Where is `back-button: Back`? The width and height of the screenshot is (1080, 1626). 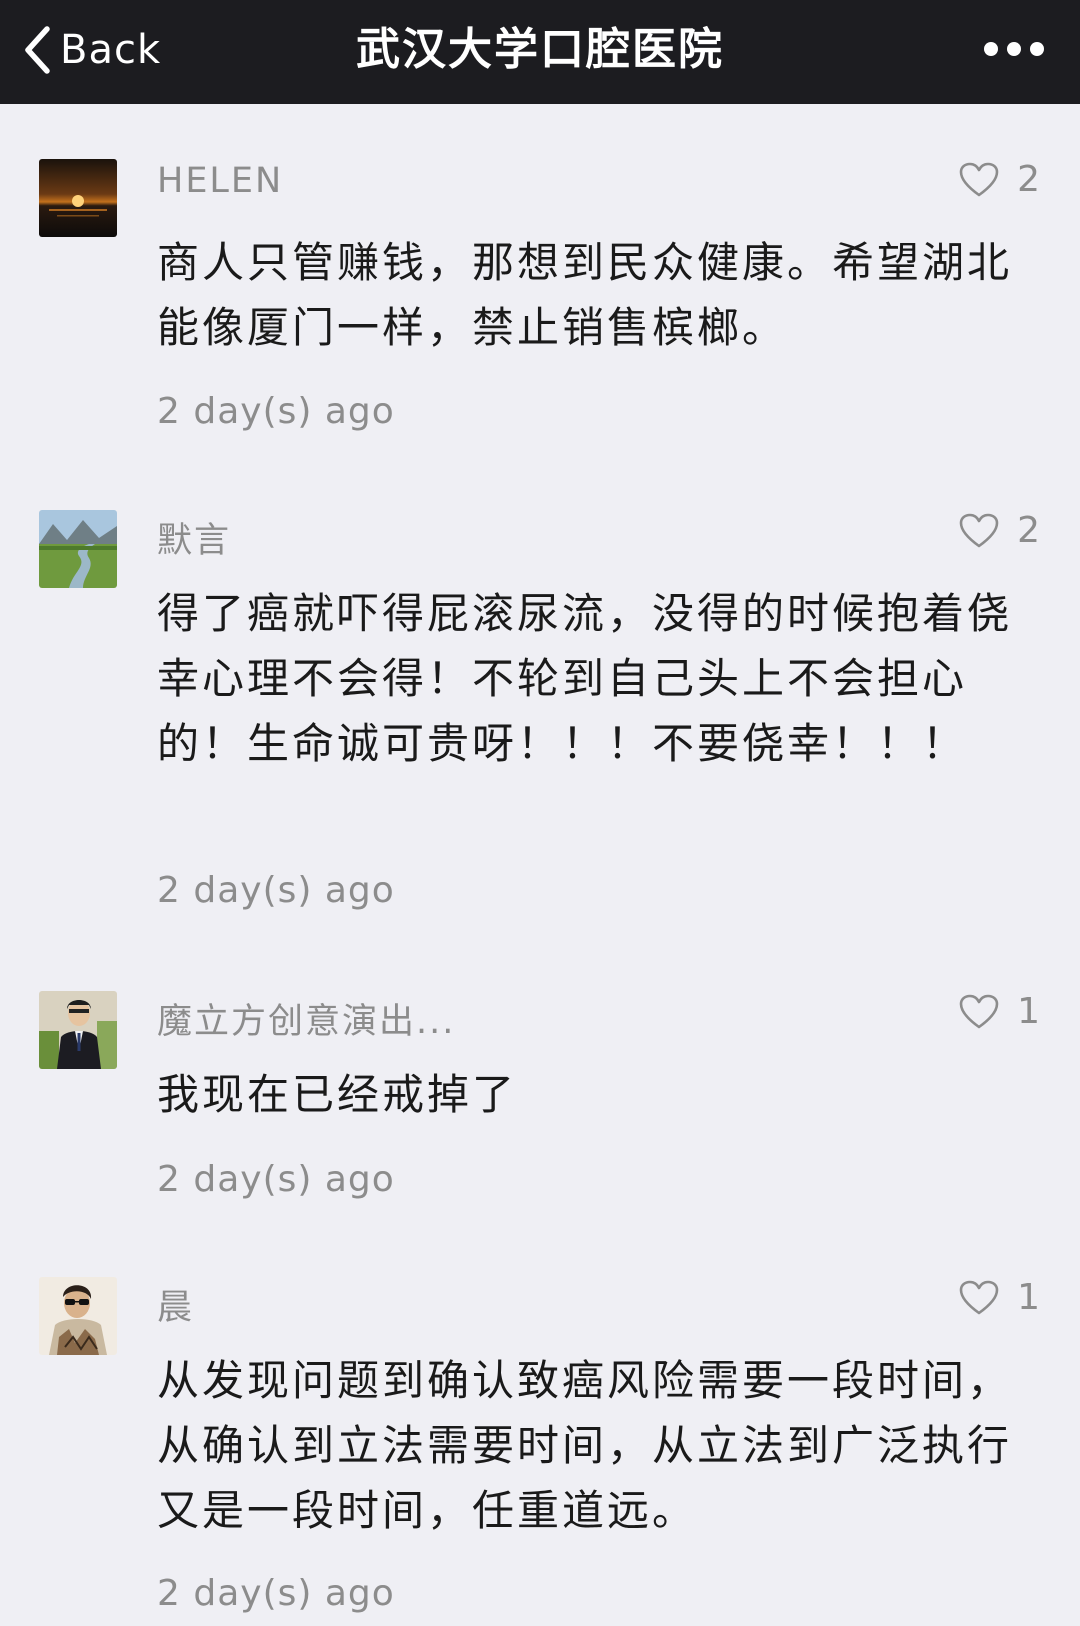
back-button: Back is located at coordinates (91, 50).